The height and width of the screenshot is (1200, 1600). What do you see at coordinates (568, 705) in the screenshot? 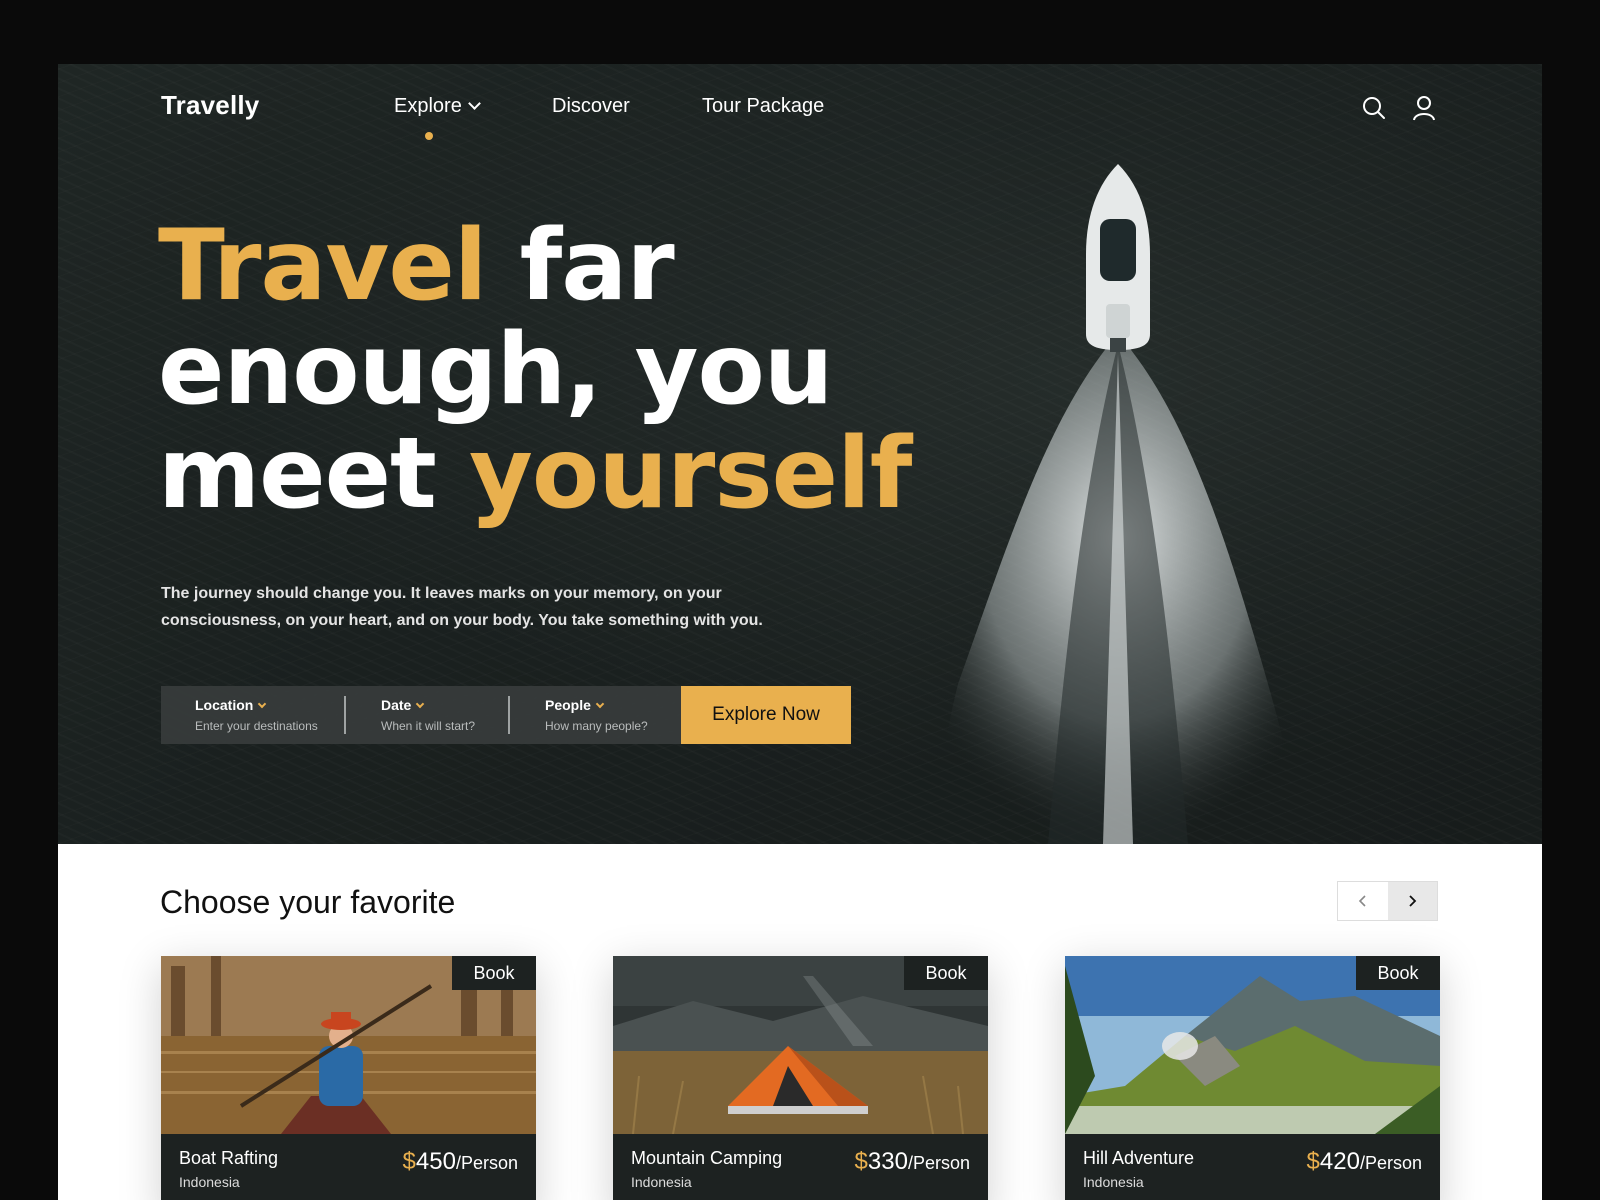
I see `people-label: People` at bounding box center [568, 705].